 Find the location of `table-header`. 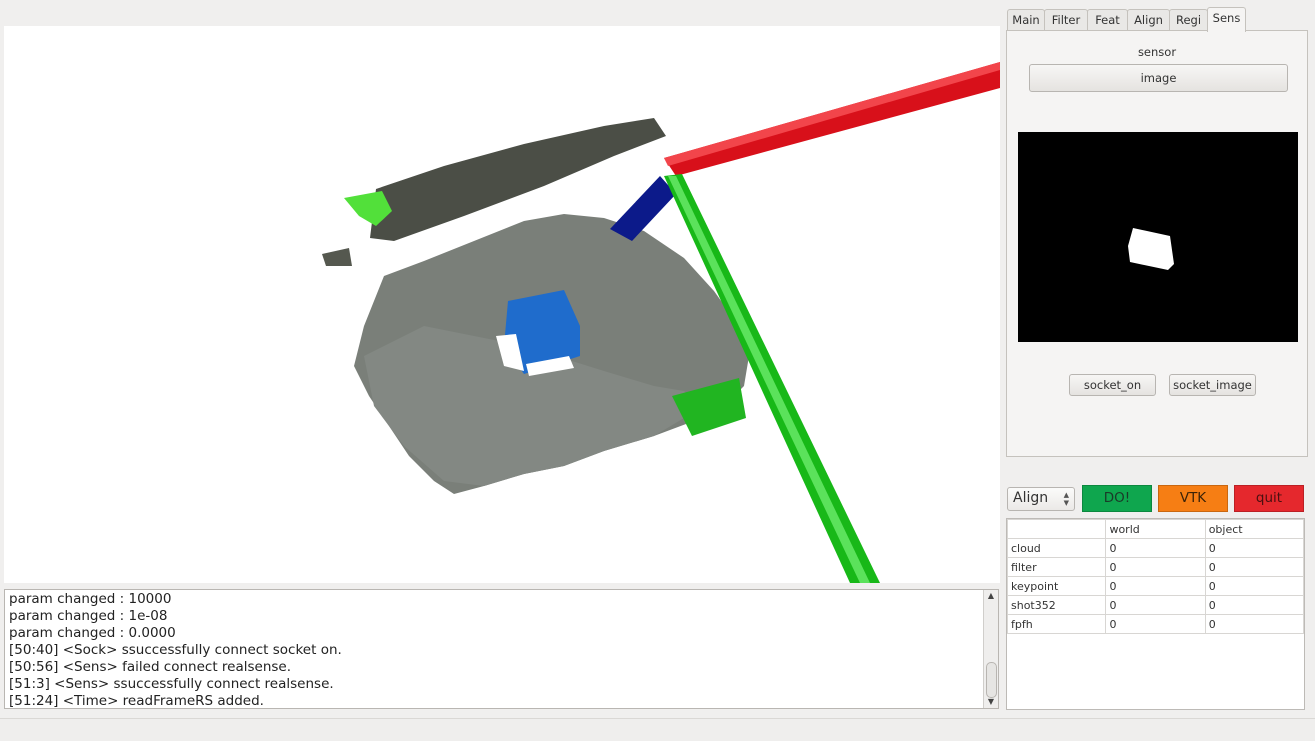

table-header is located at coordinates (1056, 529).